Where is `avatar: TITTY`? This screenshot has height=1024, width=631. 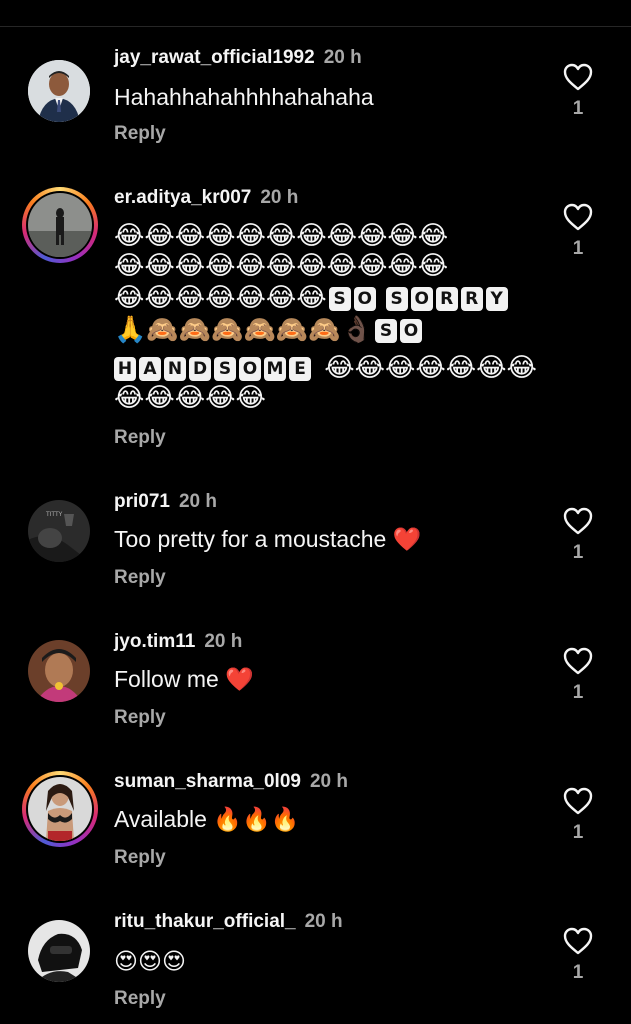
avatar: TITTY is located at coordinates (59, 531).